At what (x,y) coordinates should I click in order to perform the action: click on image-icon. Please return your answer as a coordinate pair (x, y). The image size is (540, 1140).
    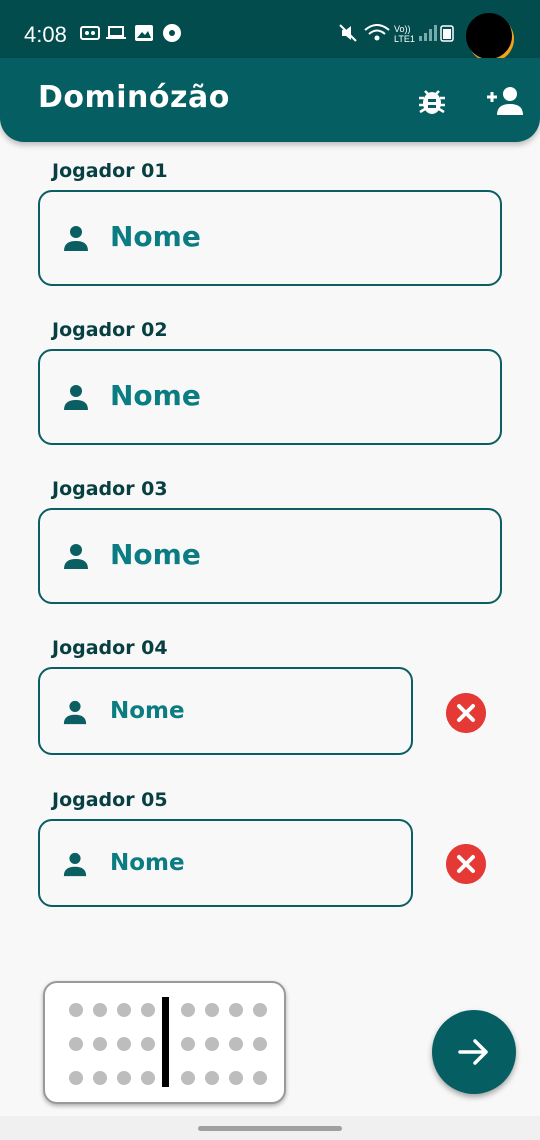
    Looking at the image, I should click on (144, 33).